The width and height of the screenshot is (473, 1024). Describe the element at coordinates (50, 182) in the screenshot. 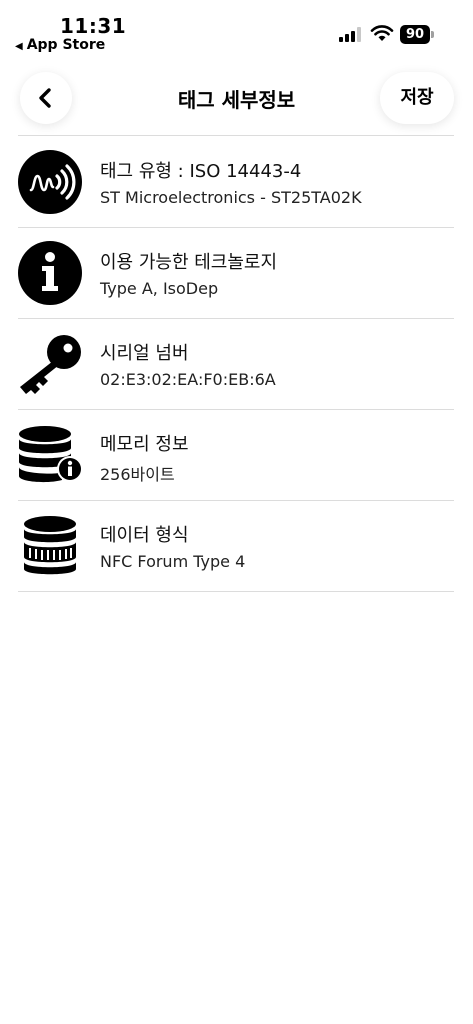

I see `nfc-signal-icon` at that location.